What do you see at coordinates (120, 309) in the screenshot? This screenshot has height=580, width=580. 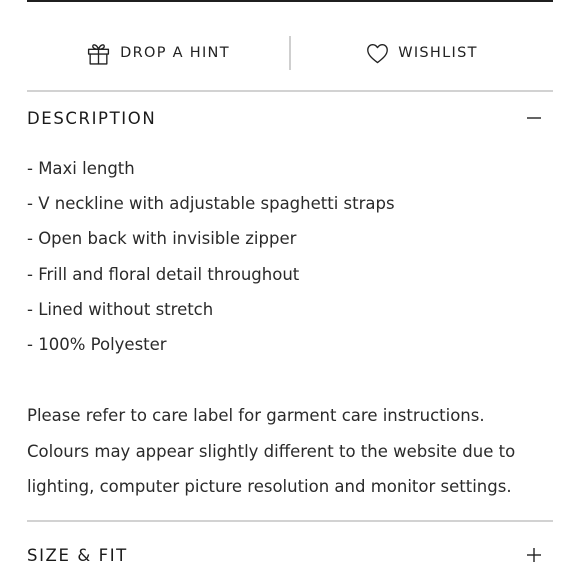 I see `list-item: - Lined without stretch` at bounding box center [120, 309].